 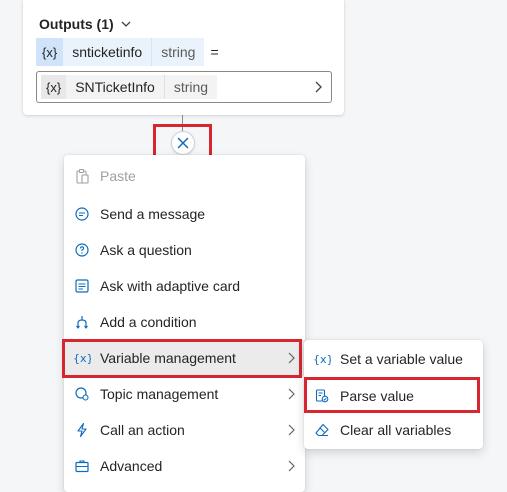 I want to click on menu-item-label: Send a message, so click(x=153, y=214).